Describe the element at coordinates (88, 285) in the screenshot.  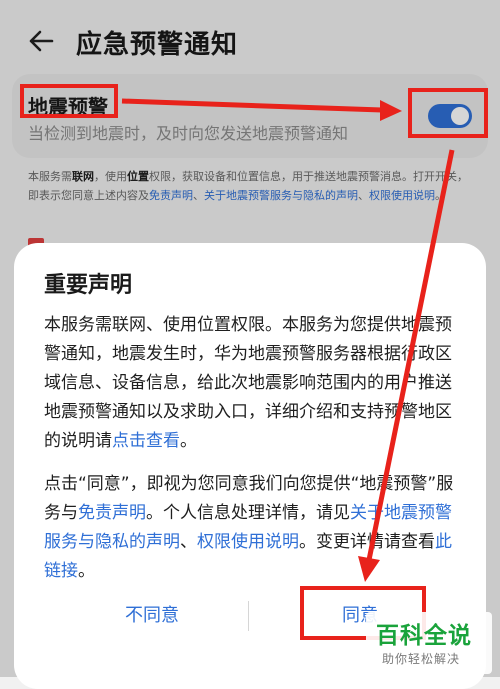
I see `dialog-title: 重要声明` at that location.